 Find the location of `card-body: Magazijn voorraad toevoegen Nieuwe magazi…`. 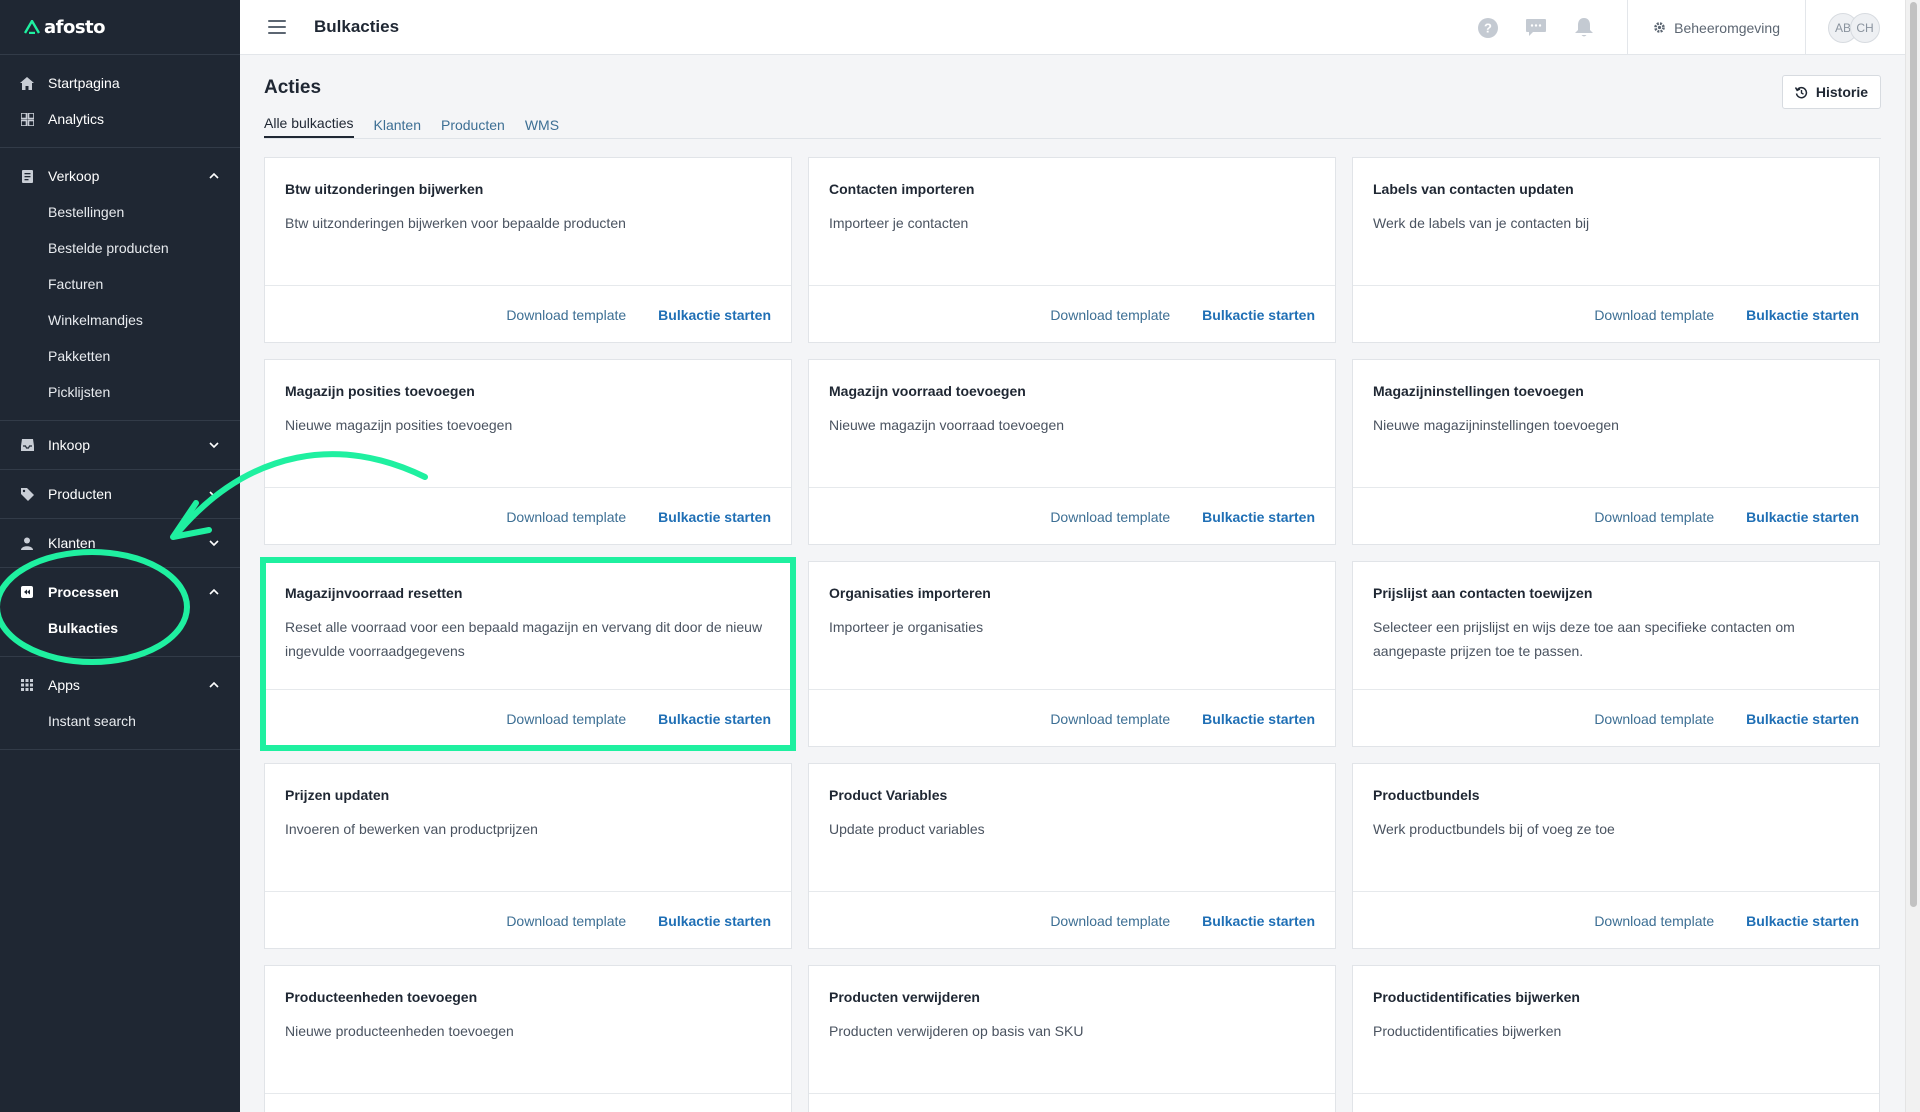

card-body: Magazijn voorraad toevoegen Nieuwe magazi… is located at coordinates (1072, 424).